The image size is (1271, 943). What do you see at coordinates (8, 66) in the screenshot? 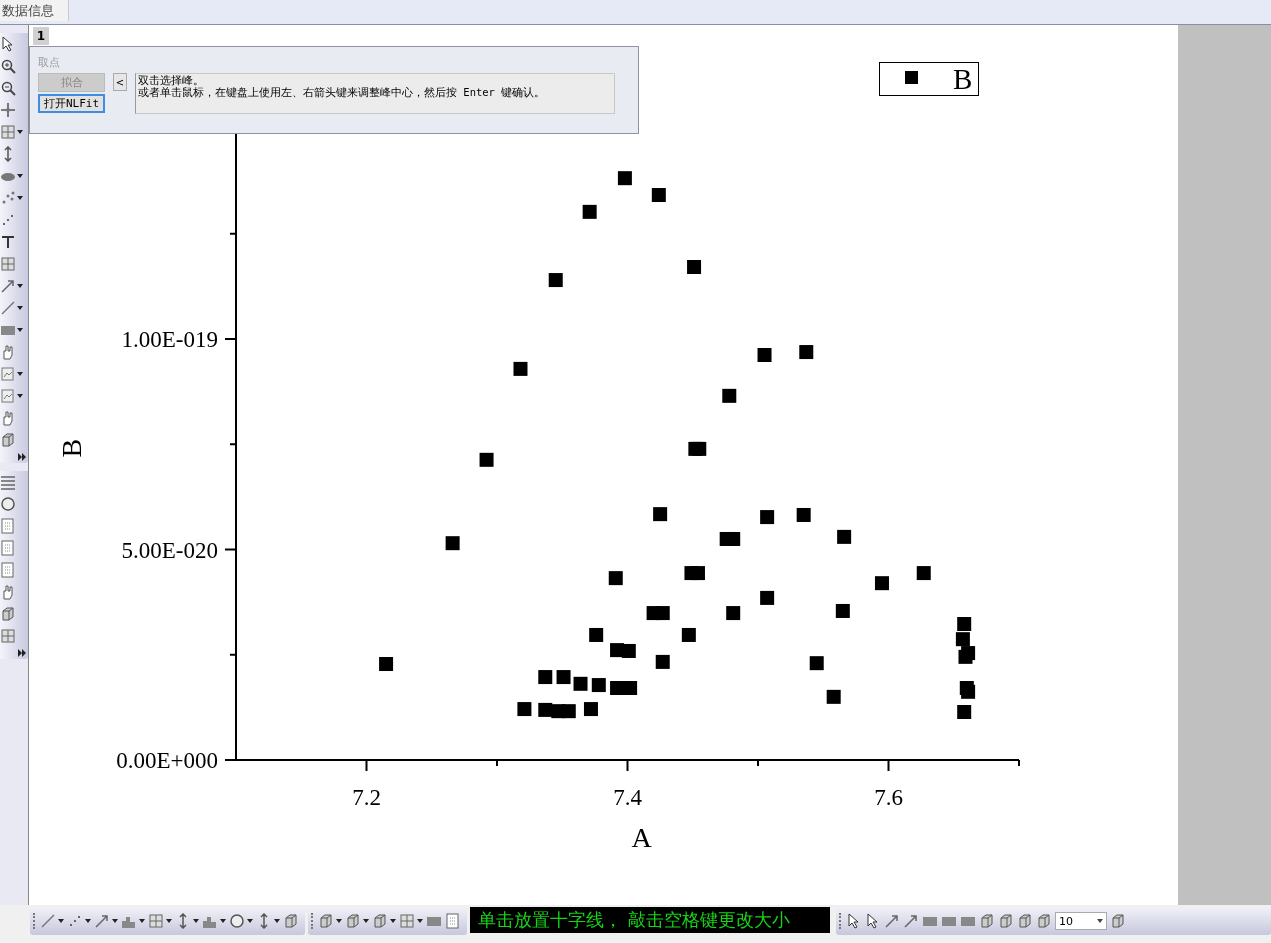
I see `zoom-in-icon` at bounding box center [8, 66].